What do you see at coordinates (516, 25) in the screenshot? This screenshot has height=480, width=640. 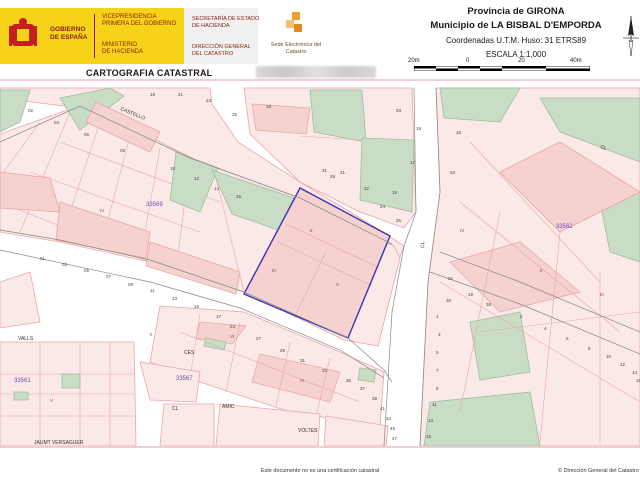 I see `municipio-title: Municipio de LA BISBAL D'EMPORDA` at bounding box center [516, 25].